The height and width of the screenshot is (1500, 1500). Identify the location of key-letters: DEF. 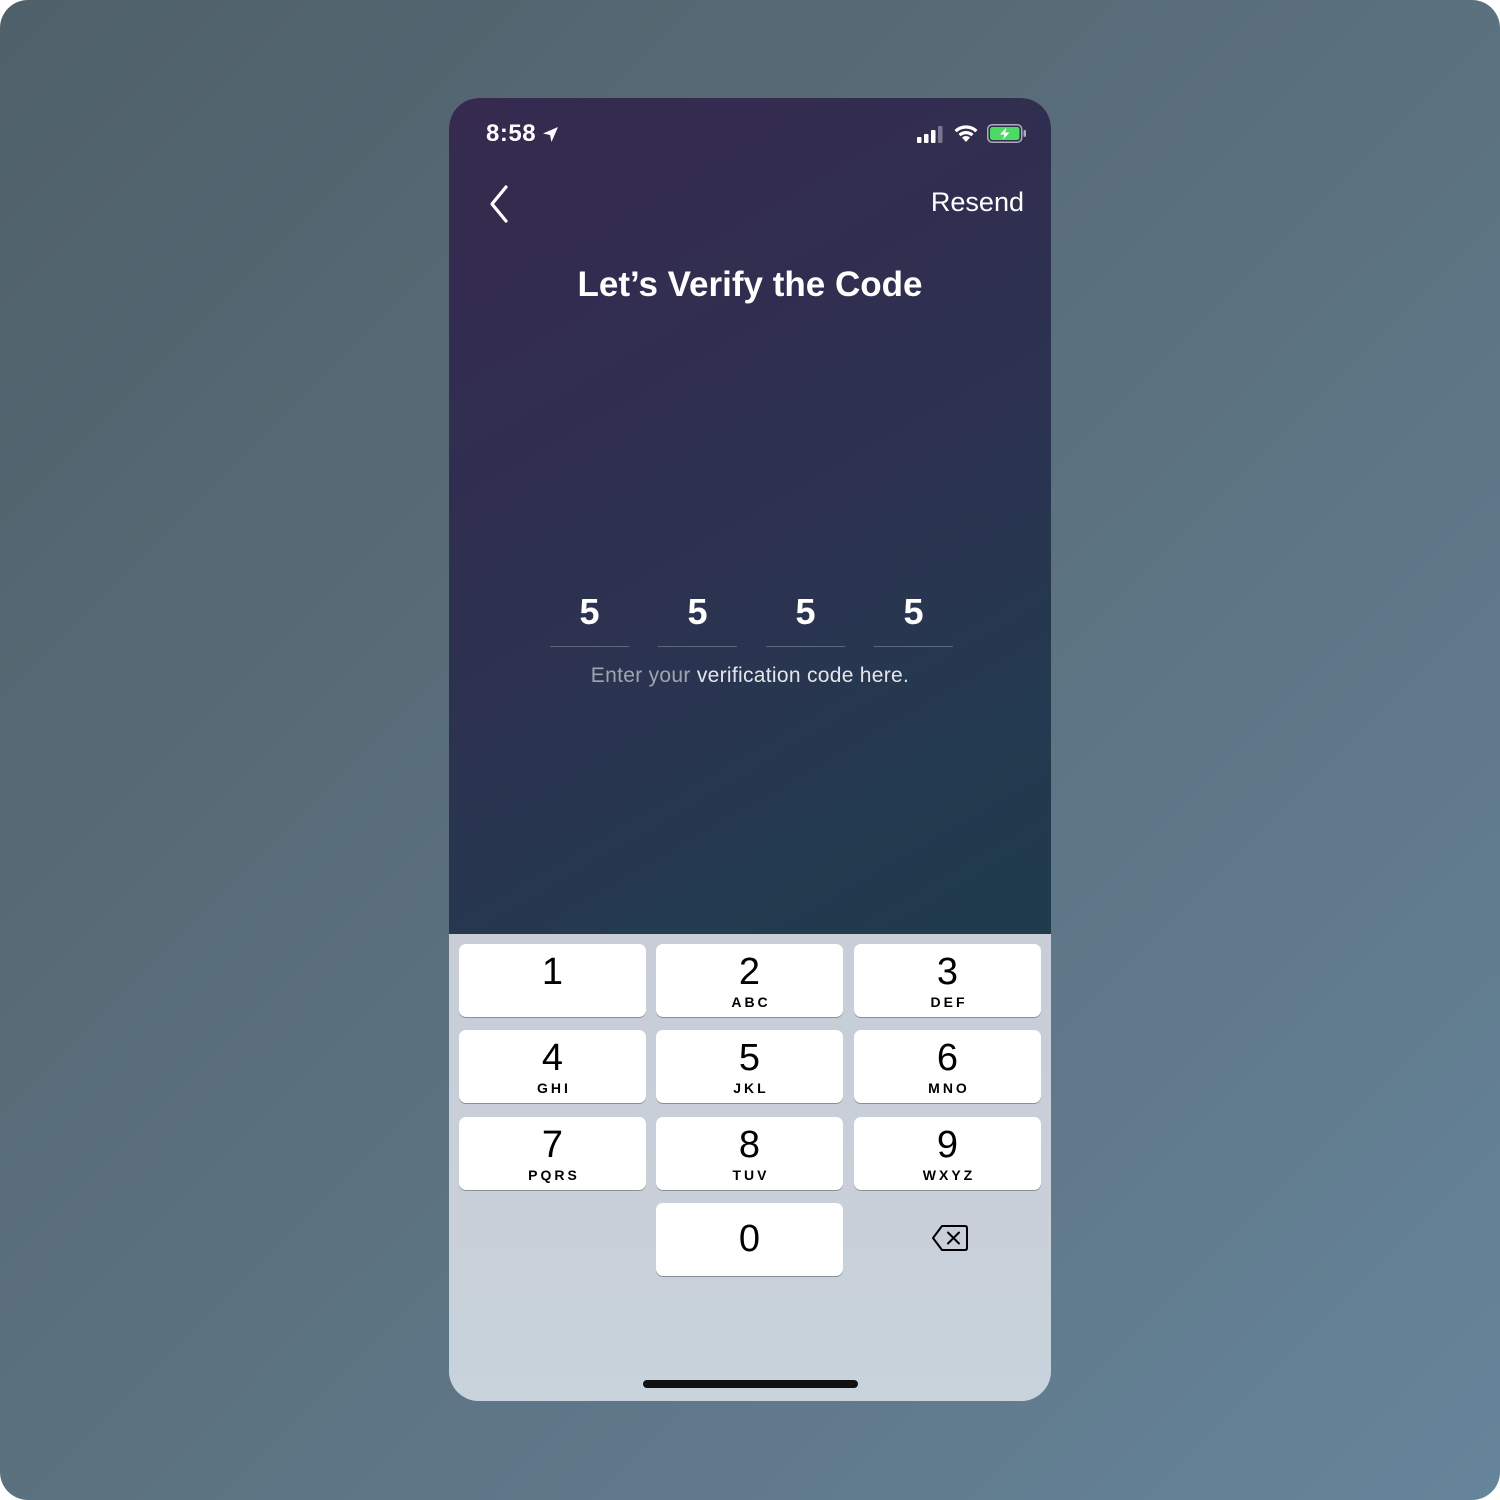
(949, 1002).